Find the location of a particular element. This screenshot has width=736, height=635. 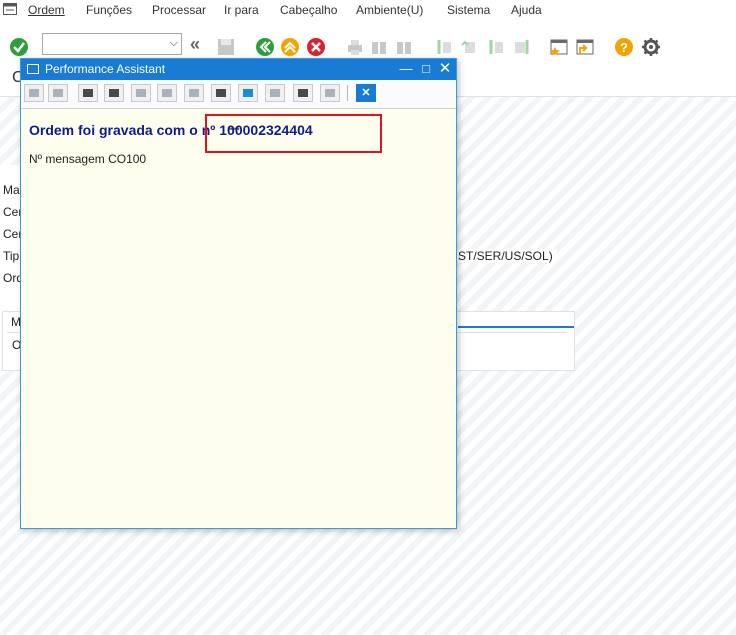

field-label-type: Tip is located at coordinates (11, 256).